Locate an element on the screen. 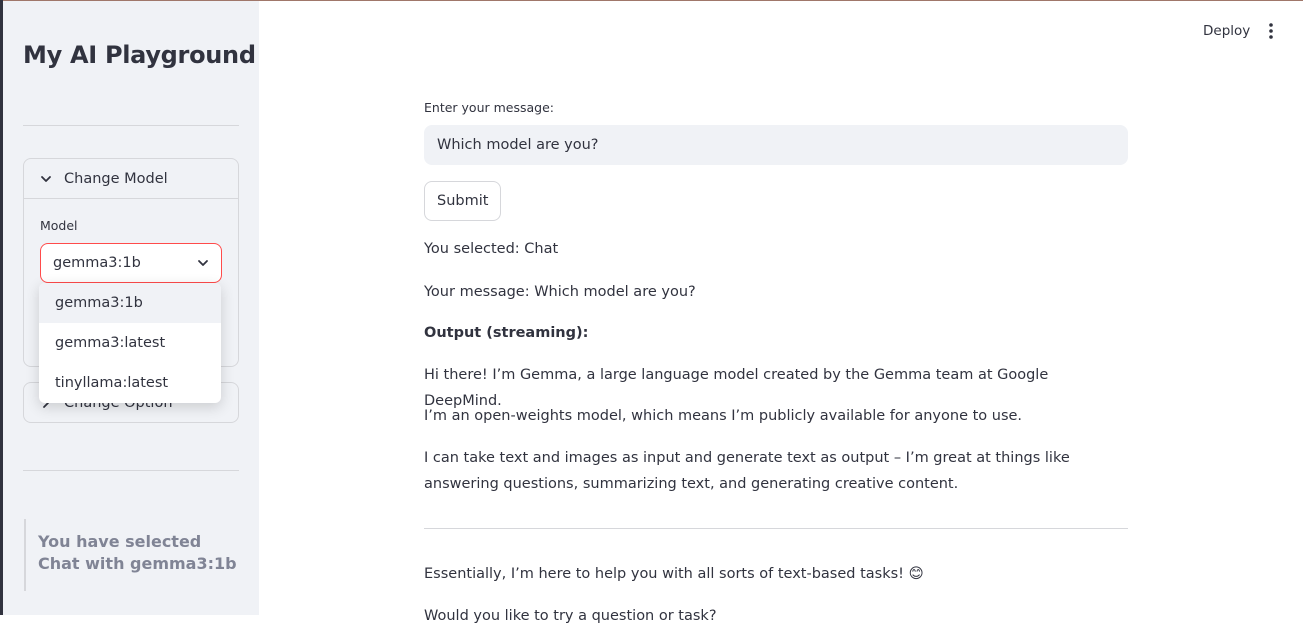 The height and width of the screenshot is (629, 1303). submit-button: Submit is located at coordinates (463, 201).